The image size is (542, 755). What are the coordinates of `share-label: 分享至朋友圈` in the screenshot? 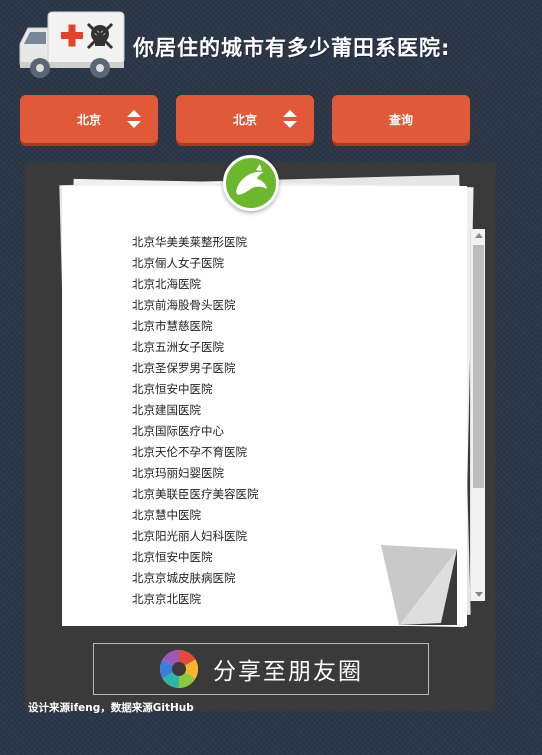 It's located at (288, 672).